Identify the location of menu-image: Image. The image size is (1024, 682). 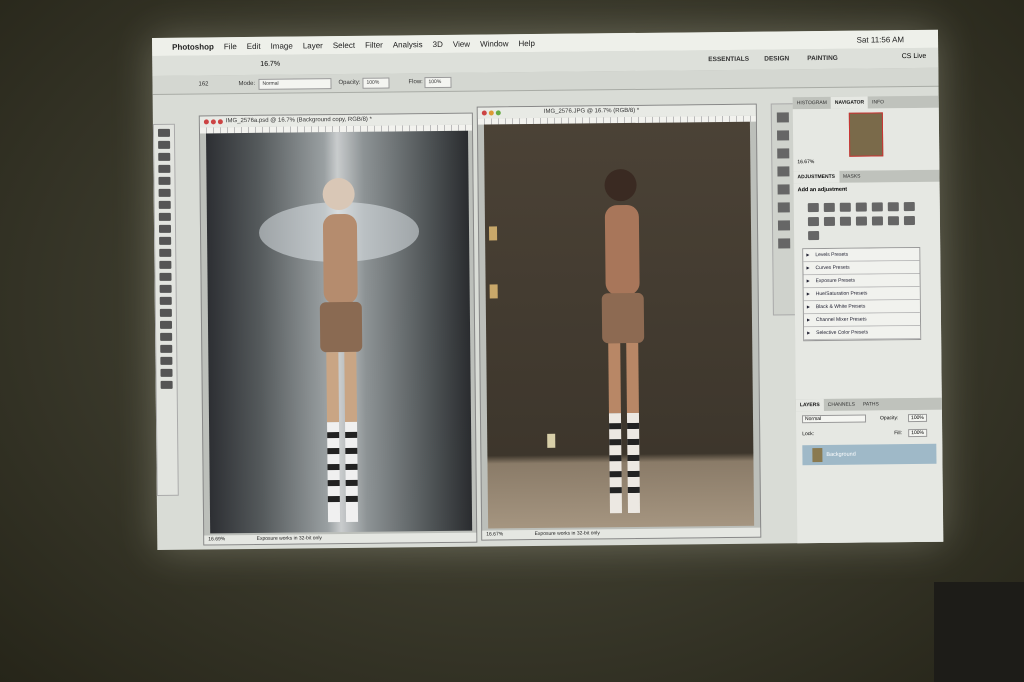
(282, 45).